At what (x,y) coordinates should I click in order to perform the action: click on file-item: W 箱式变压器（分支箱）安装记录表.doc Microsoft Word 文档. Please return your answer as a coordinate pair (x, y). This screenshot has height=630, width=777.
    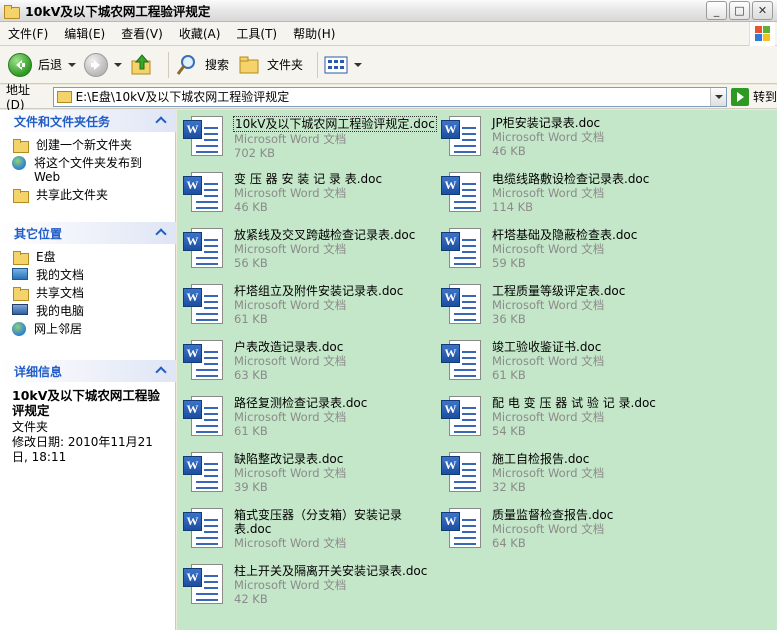
    Looking at the image, I should click on (309, 532).